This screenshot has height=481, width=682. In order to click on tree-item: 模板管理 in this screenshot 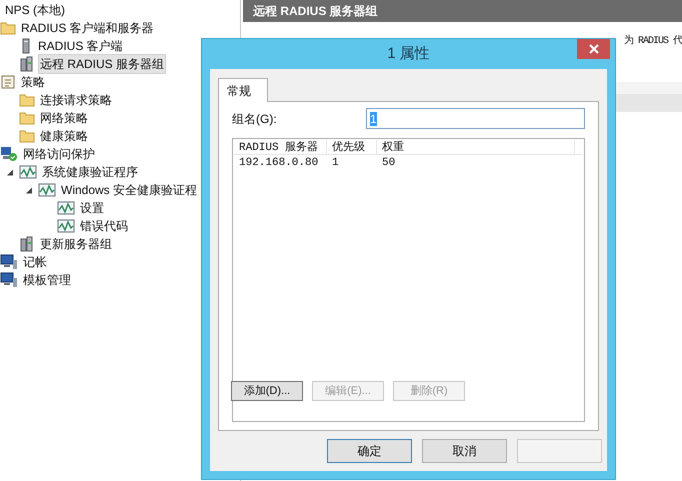, I will do `click(47, 280)`.